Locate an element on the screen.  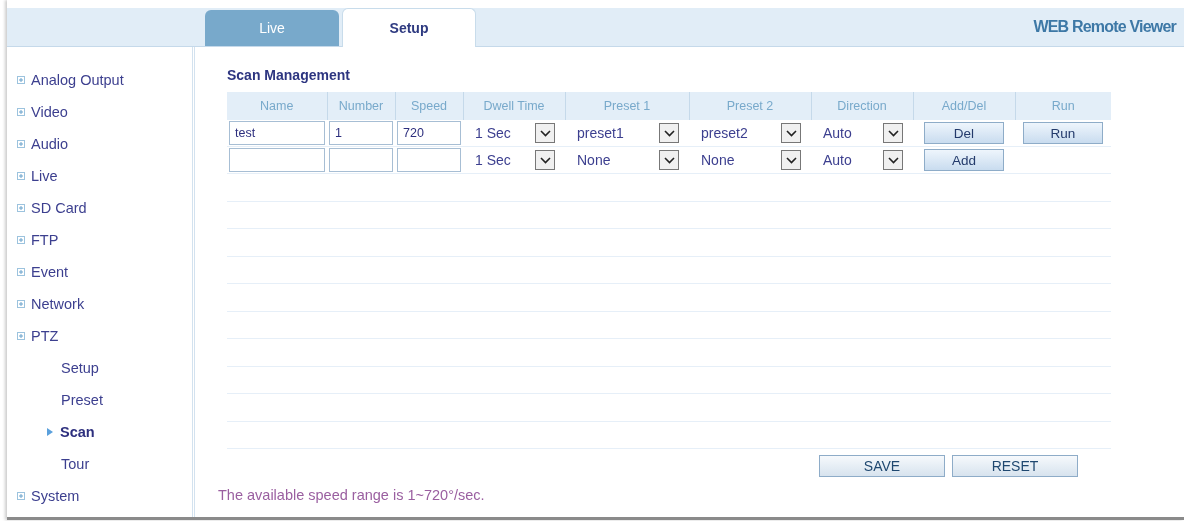
app-title: WEB Remote Viewer is located at coordinates (1105, 27).